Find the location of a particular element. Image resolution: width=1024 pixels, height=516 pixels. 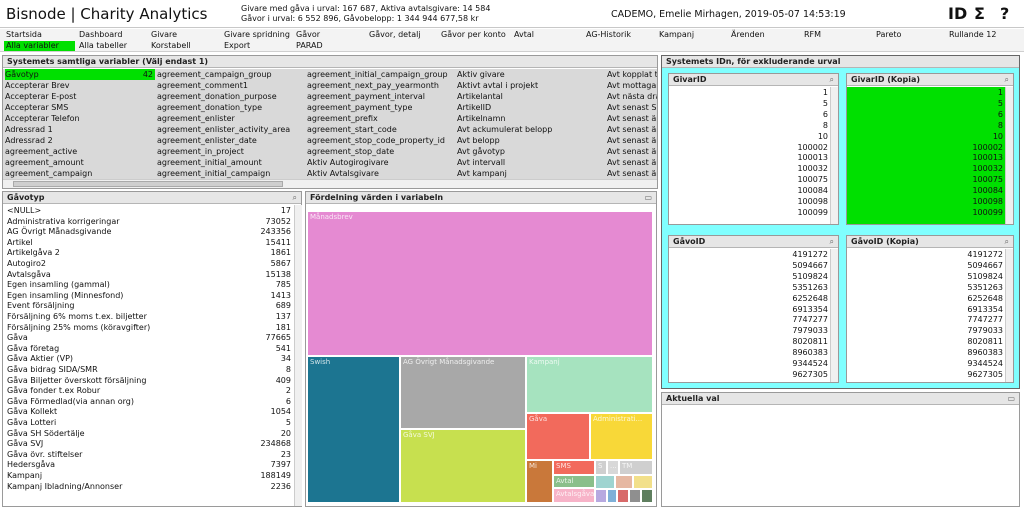

variable-item: Avt kopplat till is located at coordinates (632, 74).